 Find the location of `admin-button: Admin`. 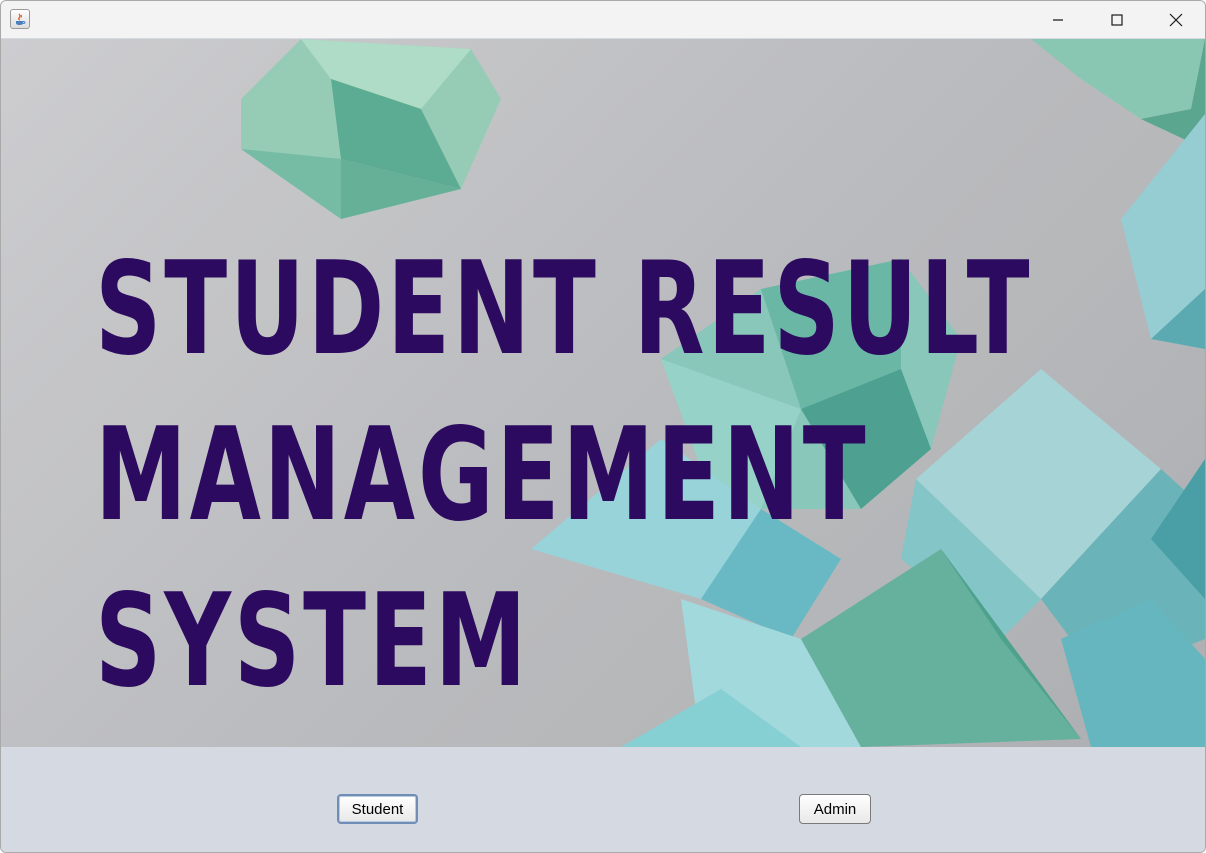

admin-button: Admin is located at coordinates (835, 809).